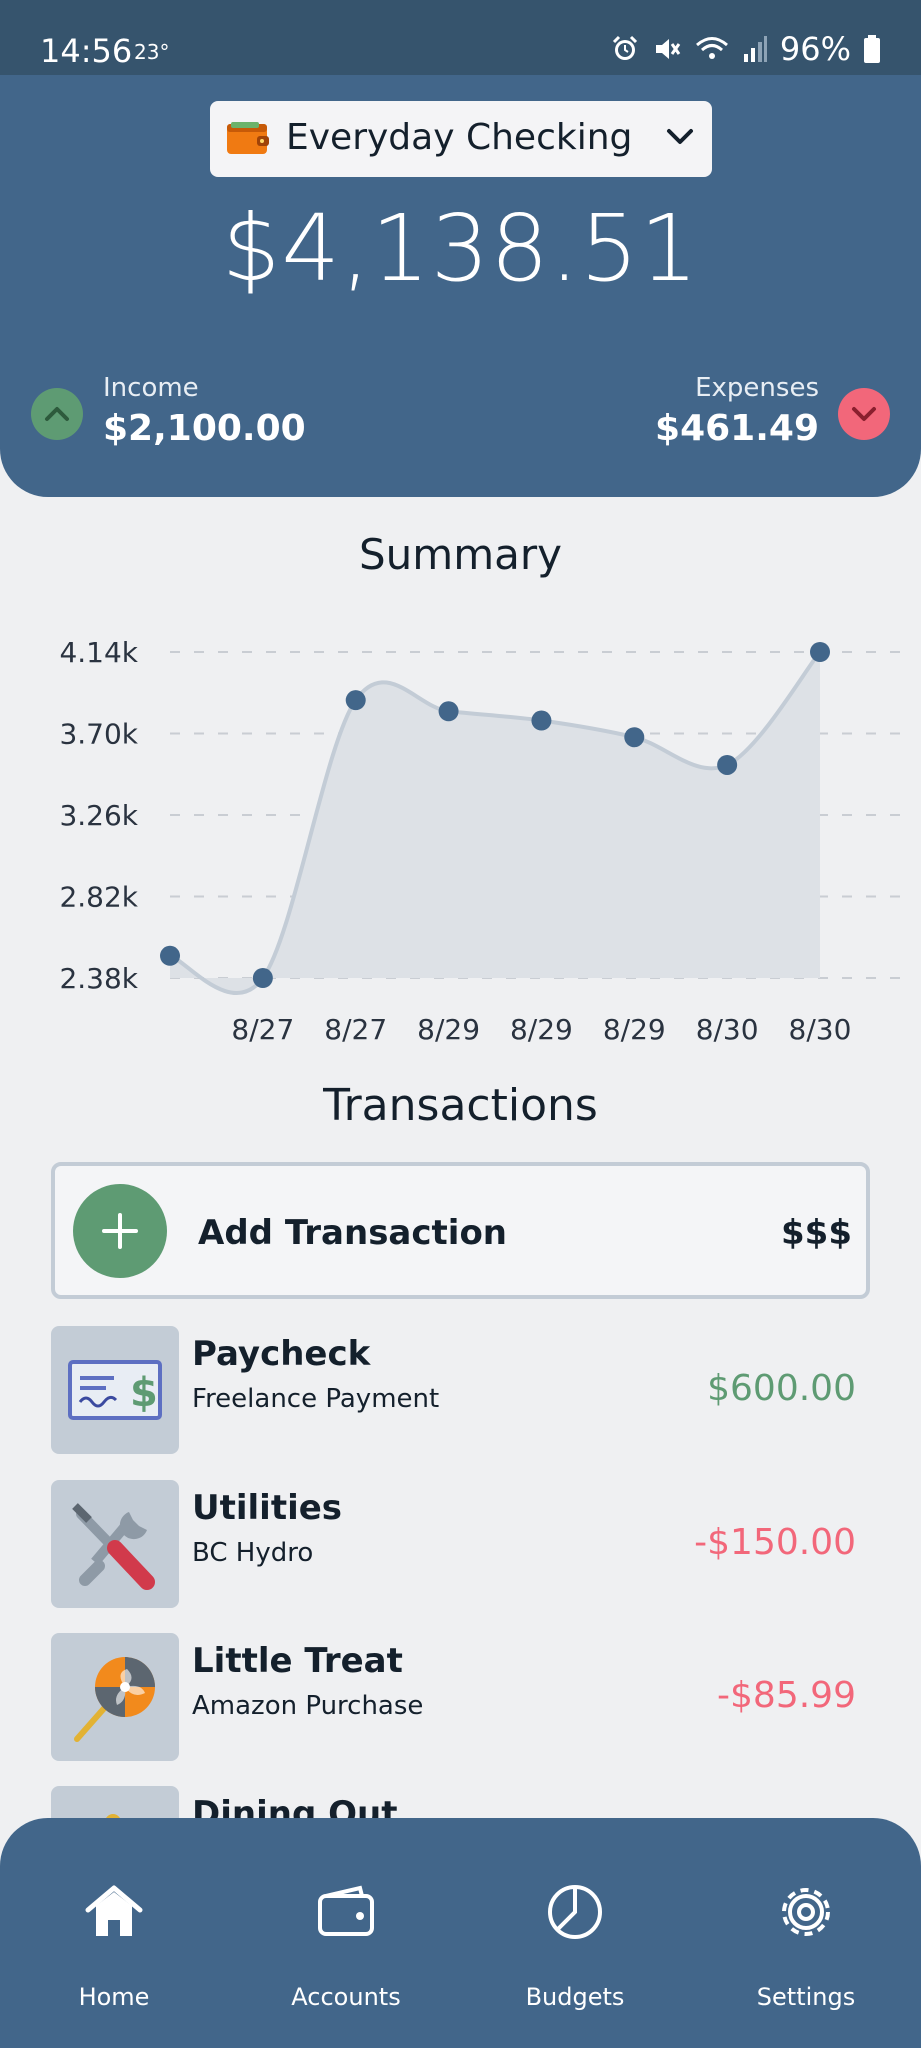 This screenshot has height=2048, width=921. What do you see at coordinates (460, 1697) in the screenshot?
I see `transaction-row: Little Treat Amazon Purchase -$85.99` at bounding box center [460, 1697].